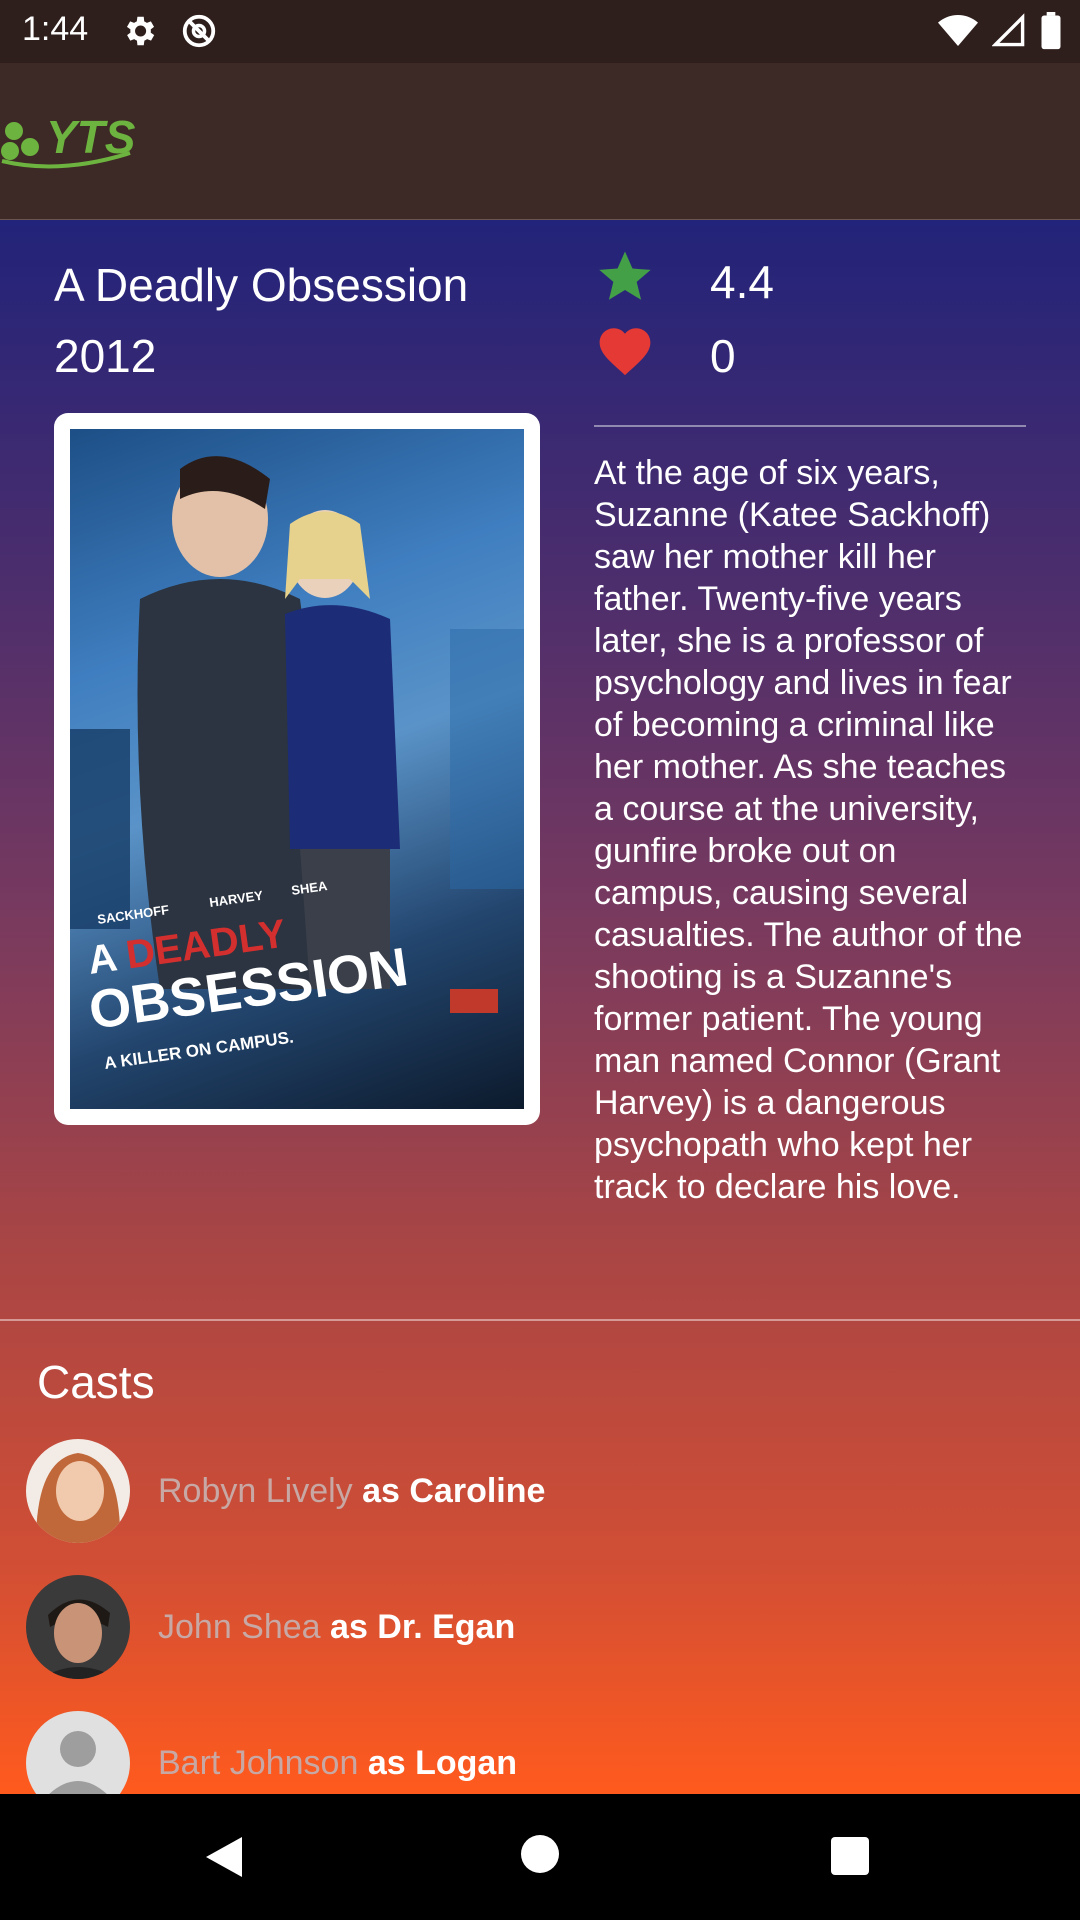  Describe the element at coordinates (625, 281) in the screenshot. I see `star-icon` at that location.